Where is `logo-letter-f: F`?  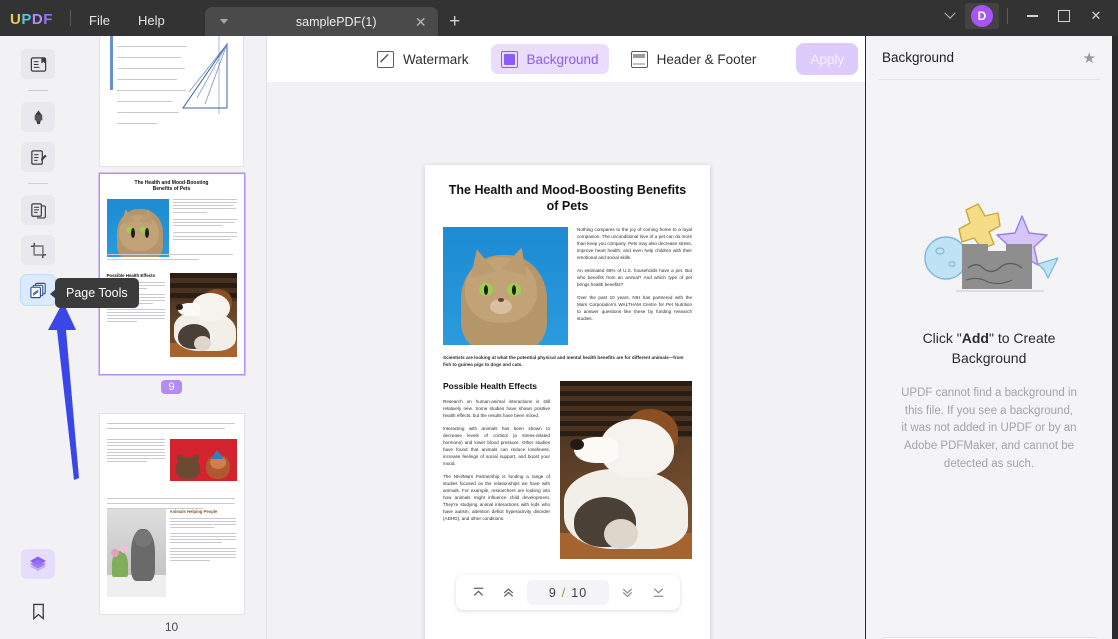
logo-letter-f: F is located at coordinates (48, 19).